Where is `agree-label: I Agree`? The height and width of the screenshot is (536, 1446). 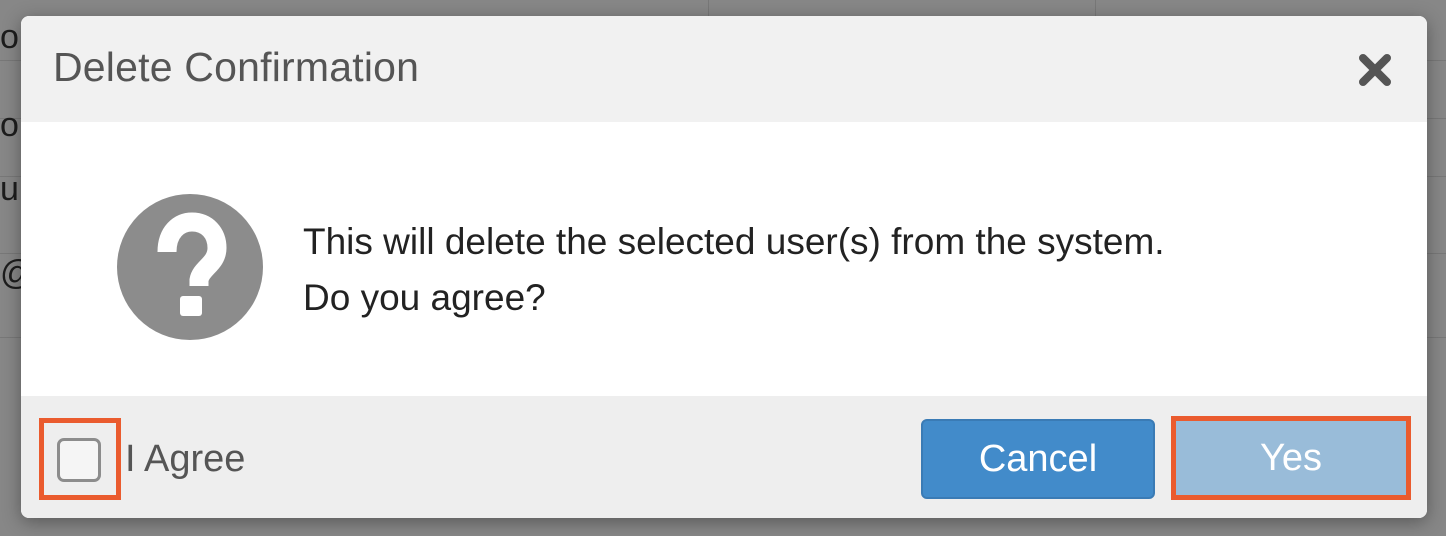
agree-label: I Agree is located at coordinates (185, 459).